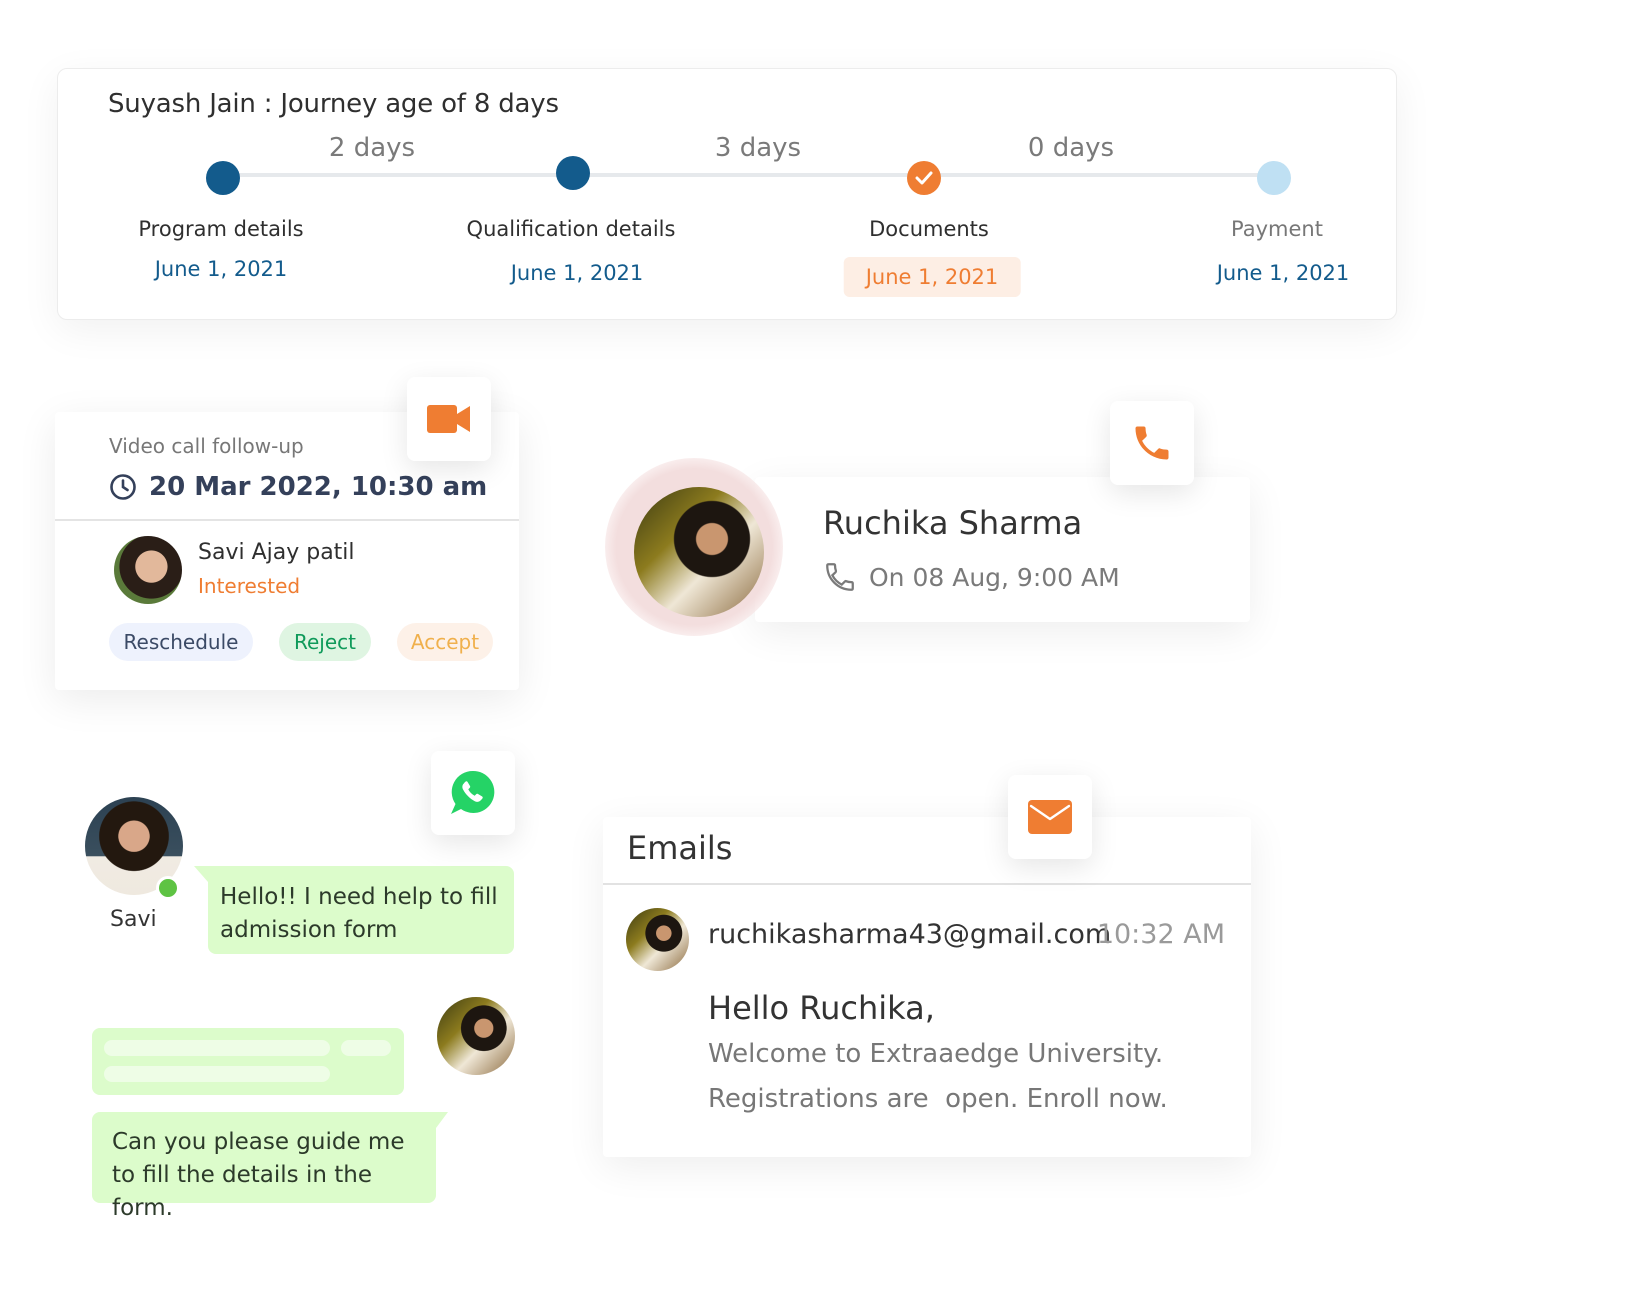 The width and height of the screenshot is (1625, 1312). Describe the element at coordinates (571, 229) in the screenshot. I see `stage-label-qualification-details: Qualification details` at that location.